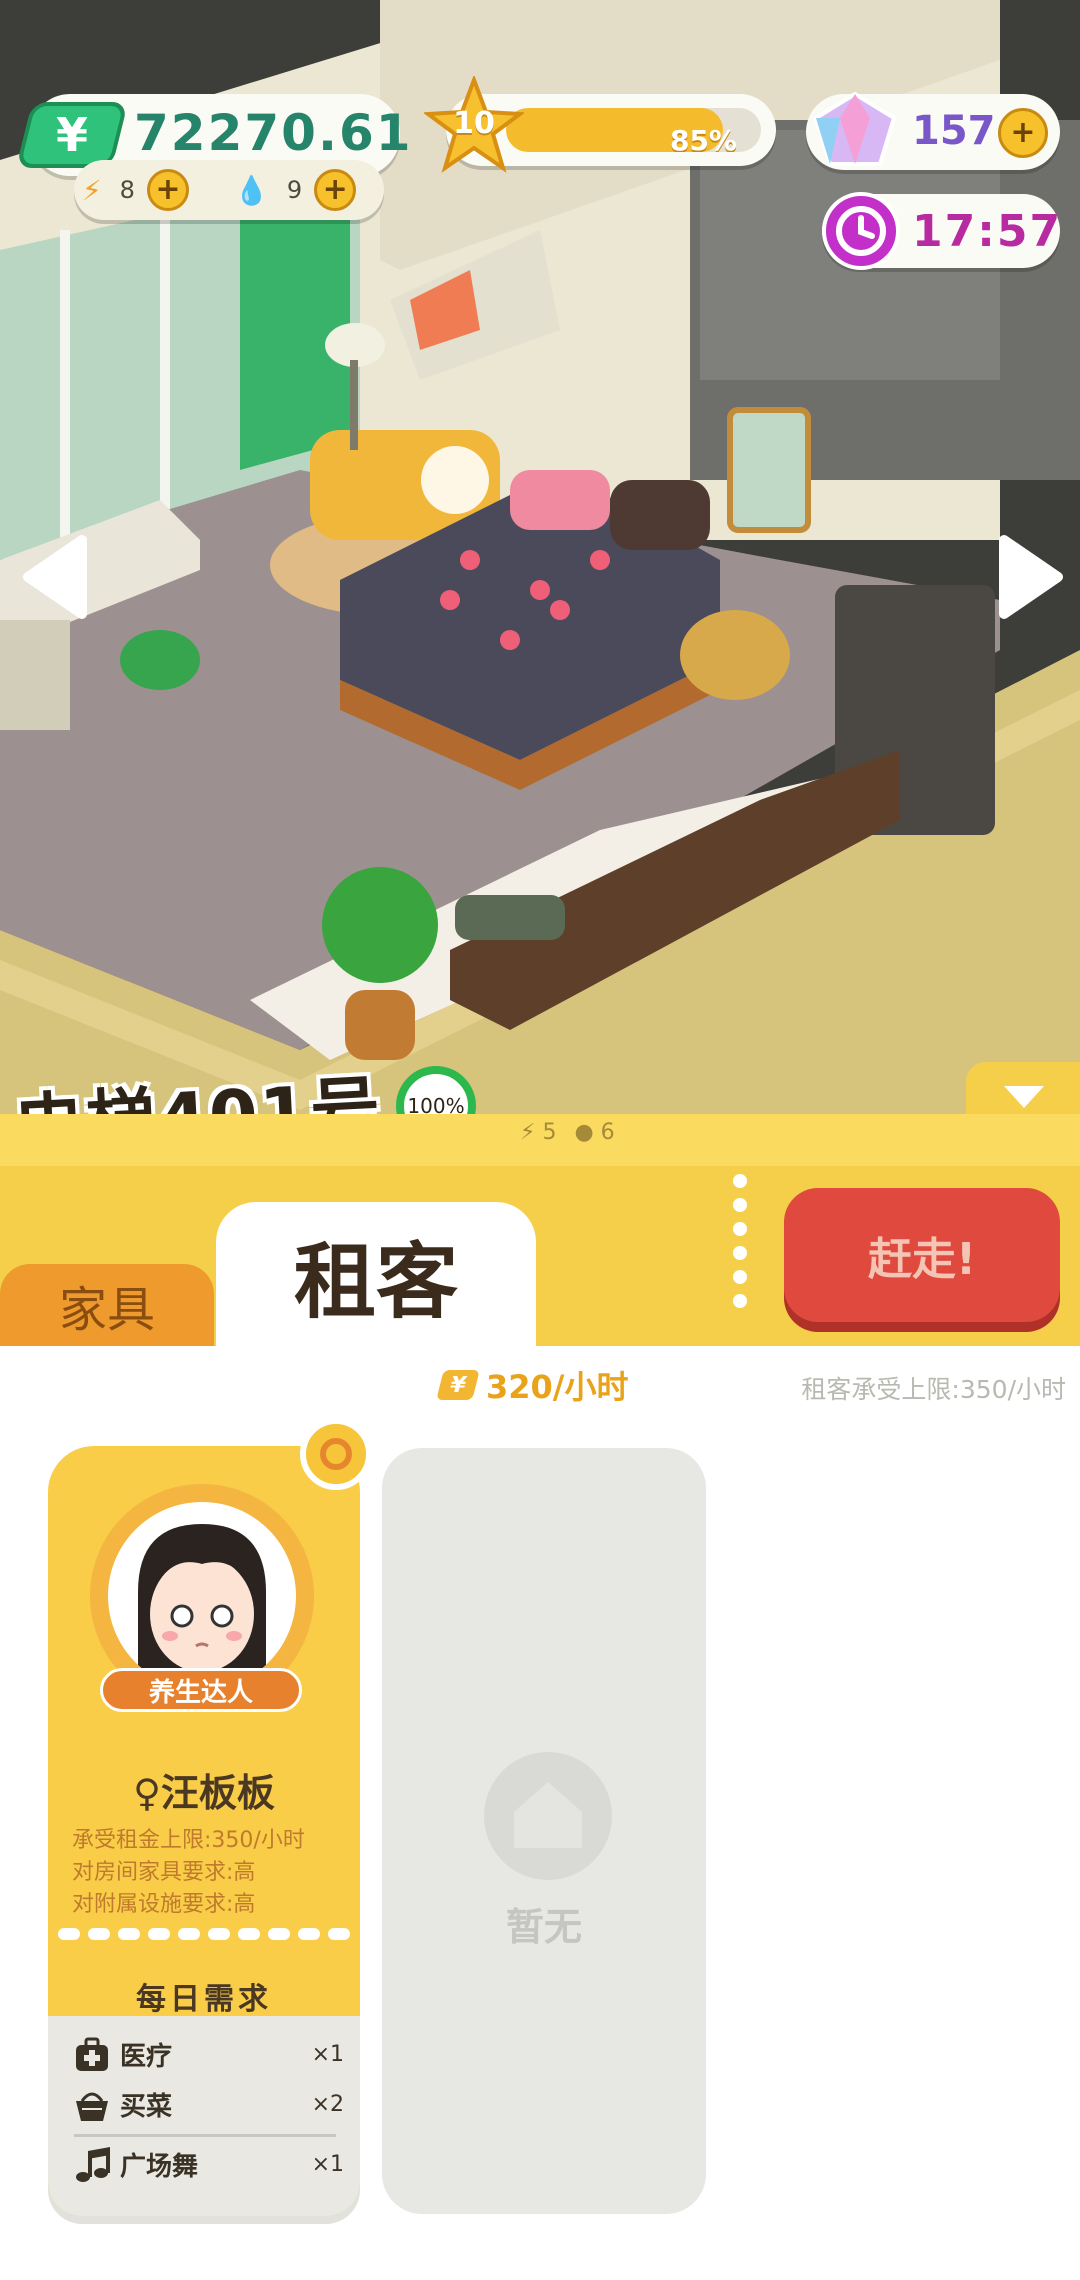  Describe the element at coordinates (543, 1927) in the screenshot. I see `empty-slot-label: 暂无` at that location.